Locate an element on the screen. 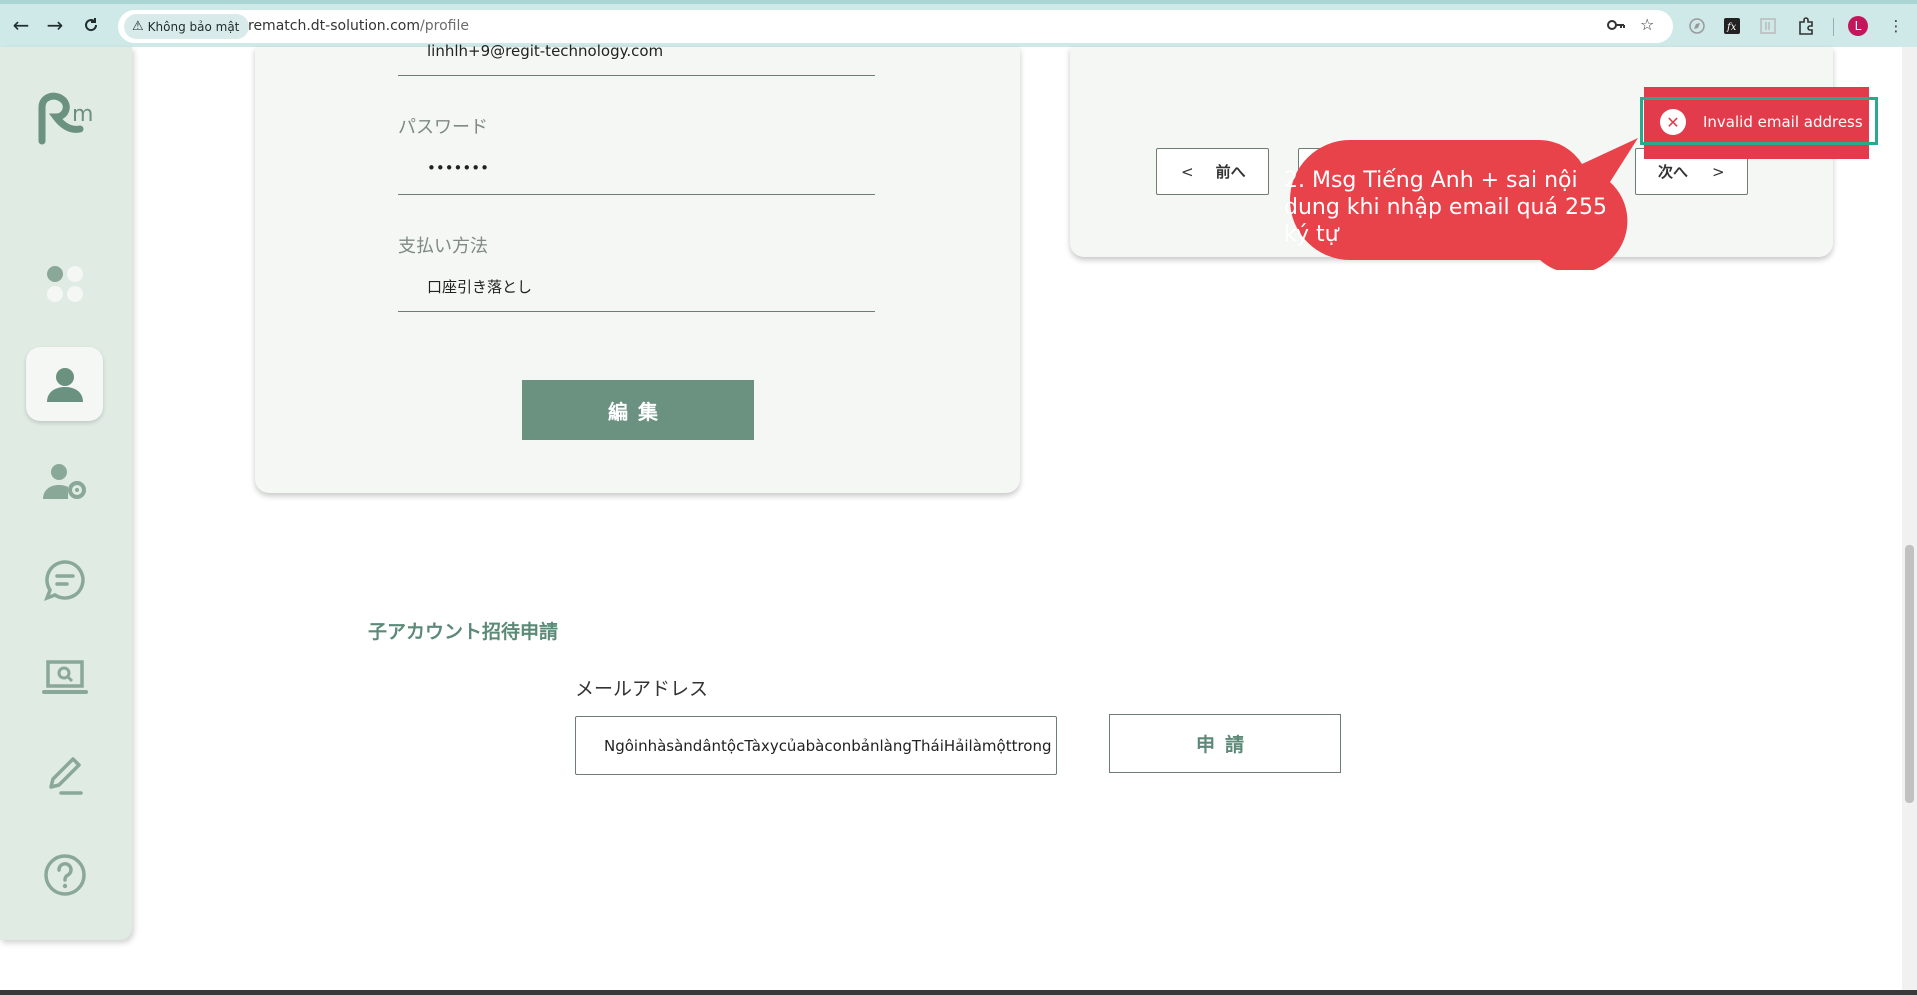  password-underline is located at coordinates (636, 194).